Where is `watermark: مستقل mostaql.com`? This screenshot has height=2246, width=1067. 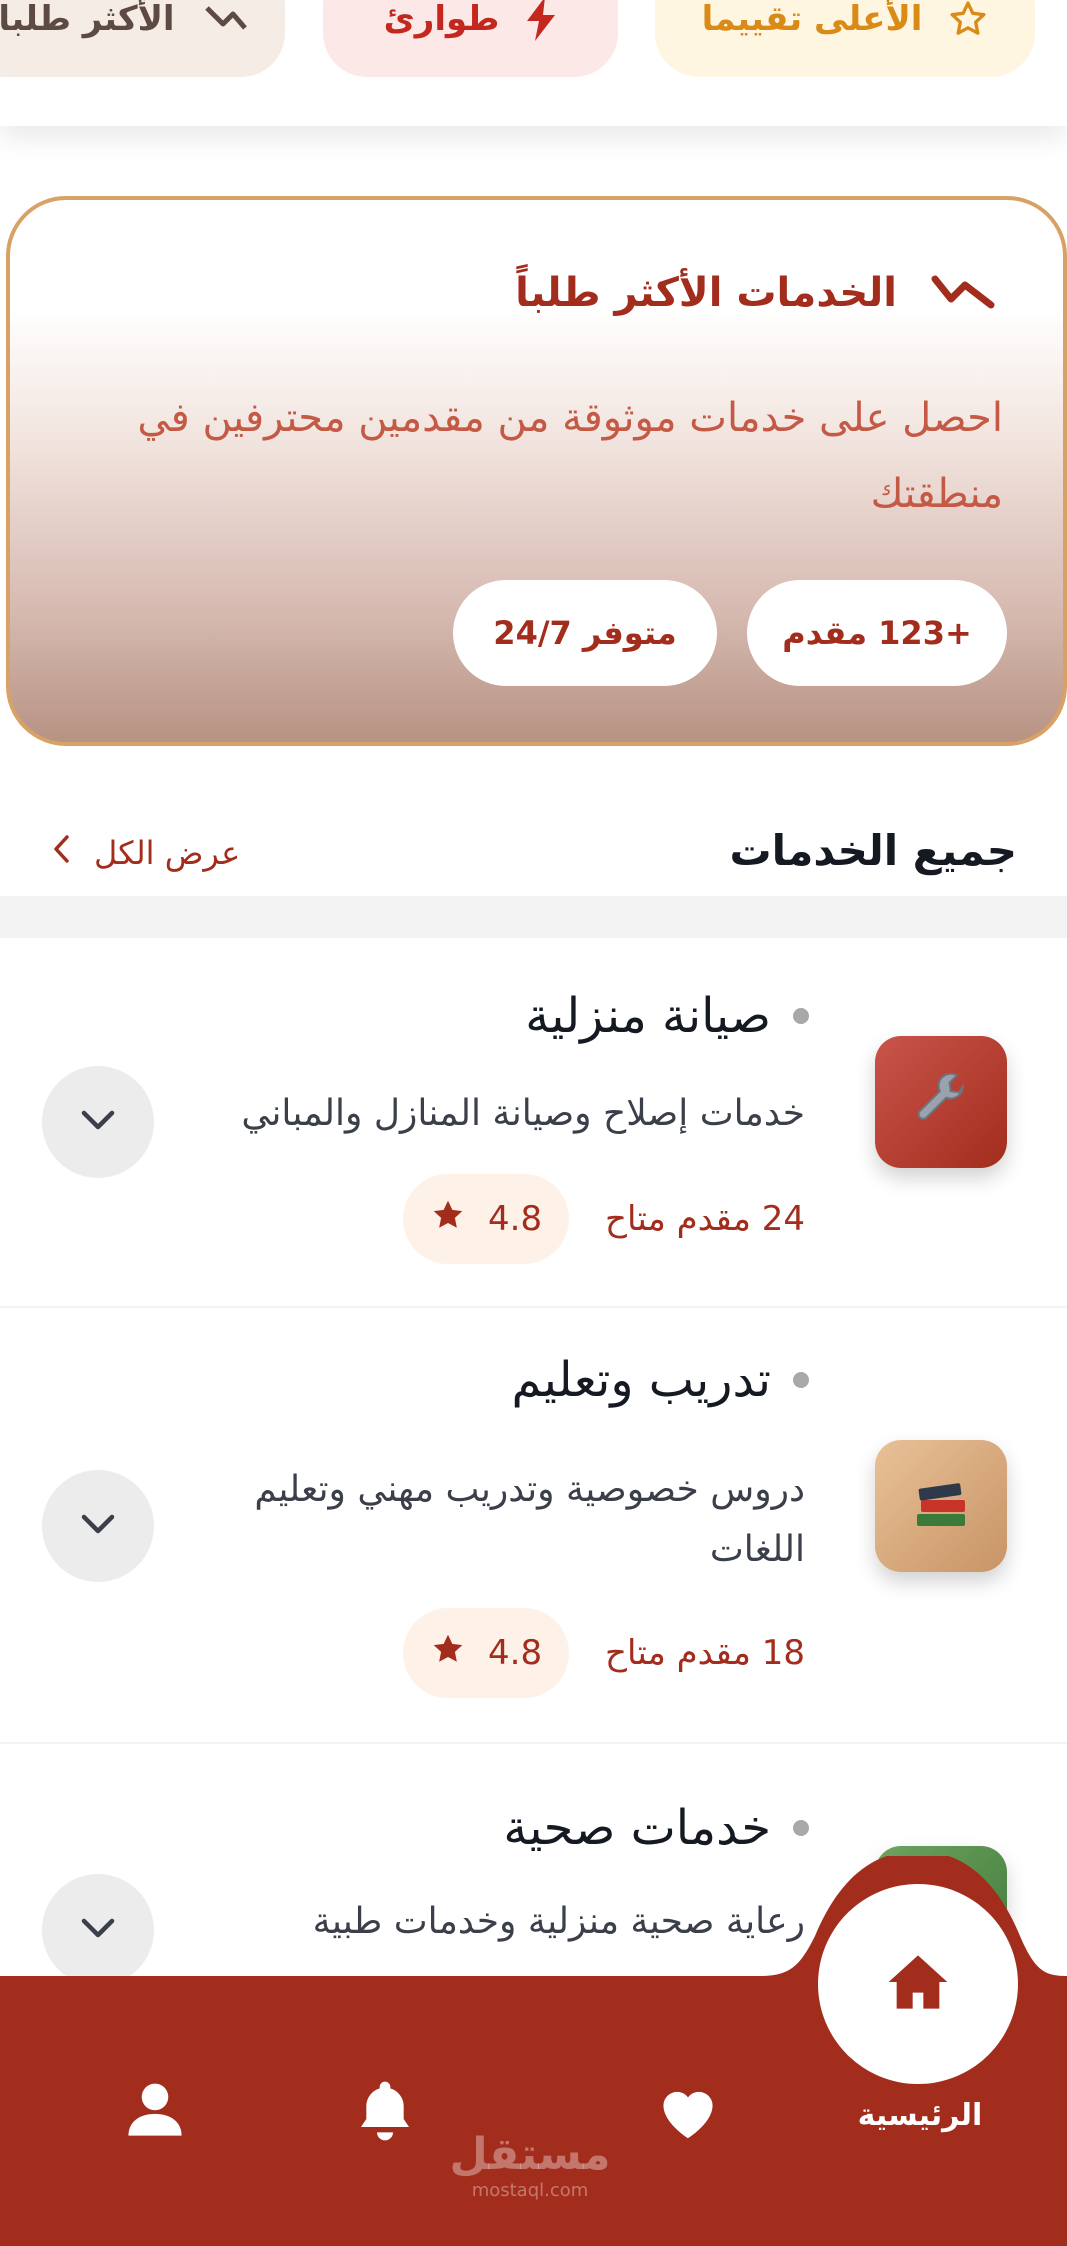 watermark: مستقل mostaql.com is located at coordinates (530, 2165).